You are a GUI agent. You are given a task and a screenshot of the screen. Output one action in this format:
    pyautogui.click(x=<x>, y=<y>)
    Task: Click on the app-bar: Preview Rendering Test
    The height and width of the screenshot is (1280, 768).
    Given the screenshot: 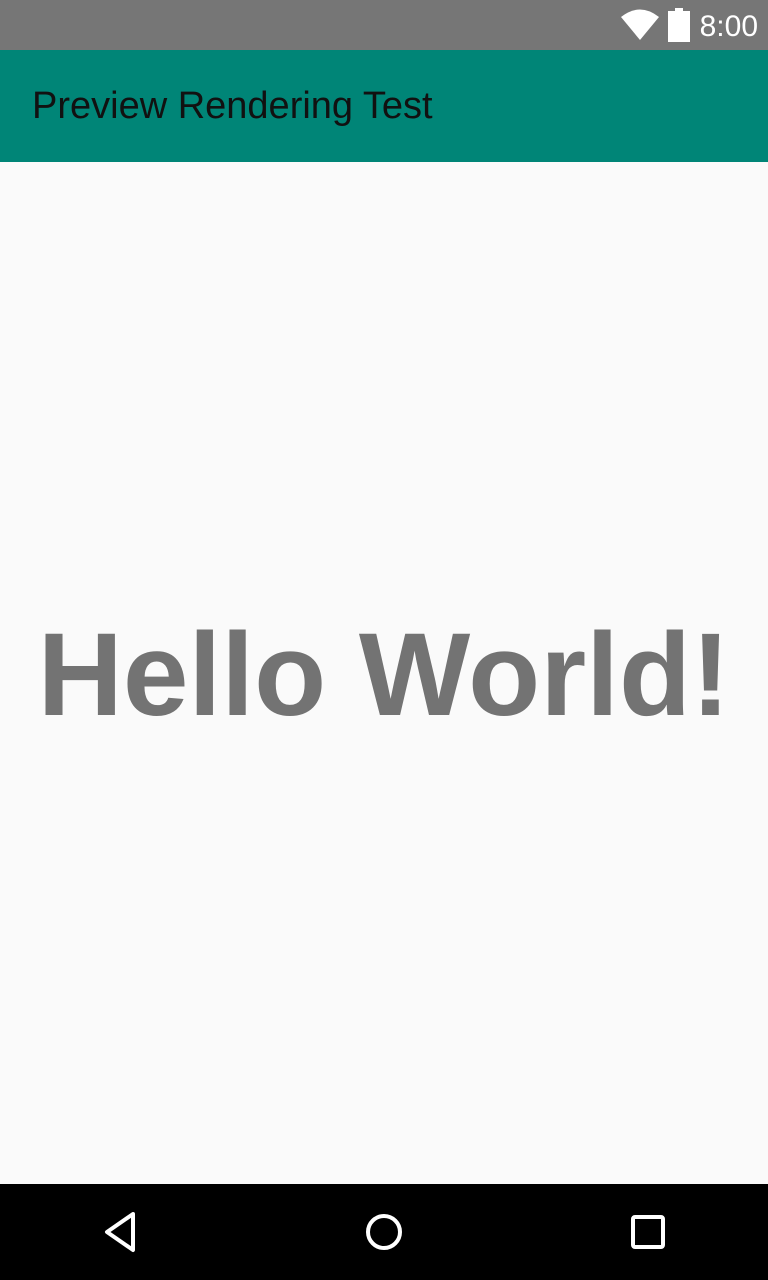 What is the action you would take?
    pyautogui.click(x=384, y=106)
    